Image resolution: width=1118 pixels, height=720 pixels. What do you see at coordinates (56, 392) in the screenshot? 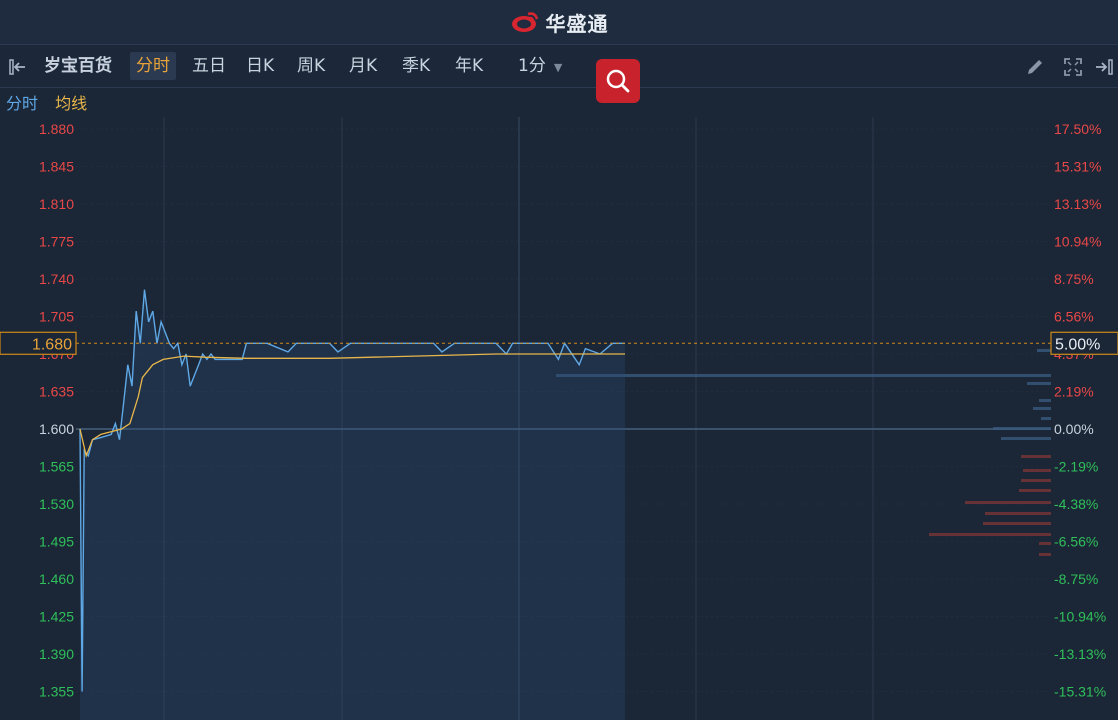
I see `y-tick-label-left: 1.635` at bounding box center [56, 392].